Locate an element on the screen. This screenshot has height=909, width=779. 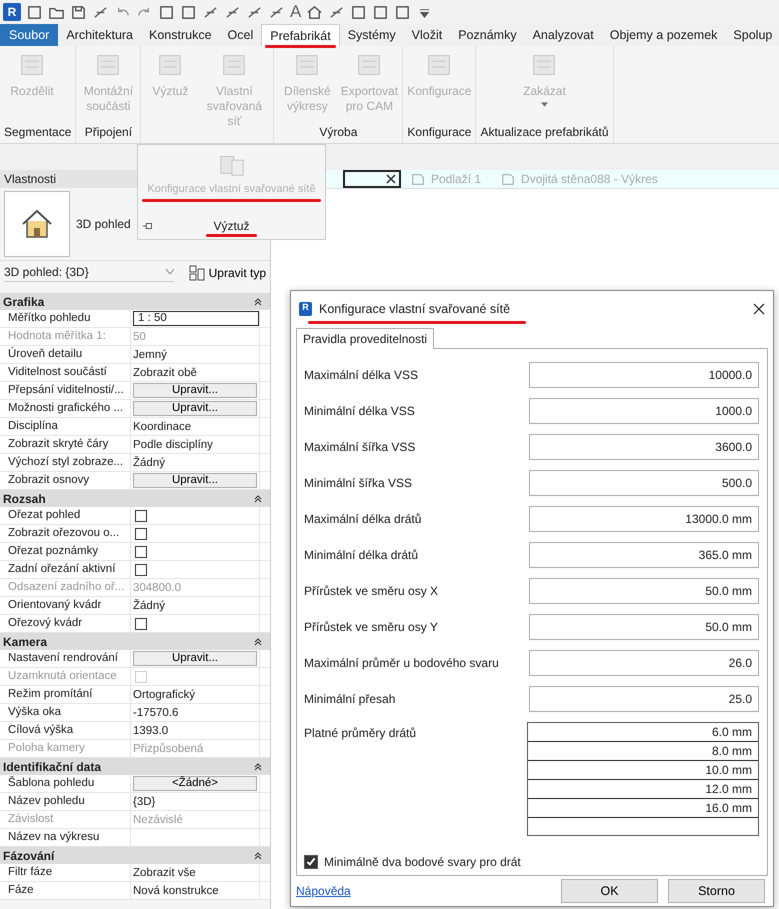
property-value: {3D} is located at coordinates (144, 802).